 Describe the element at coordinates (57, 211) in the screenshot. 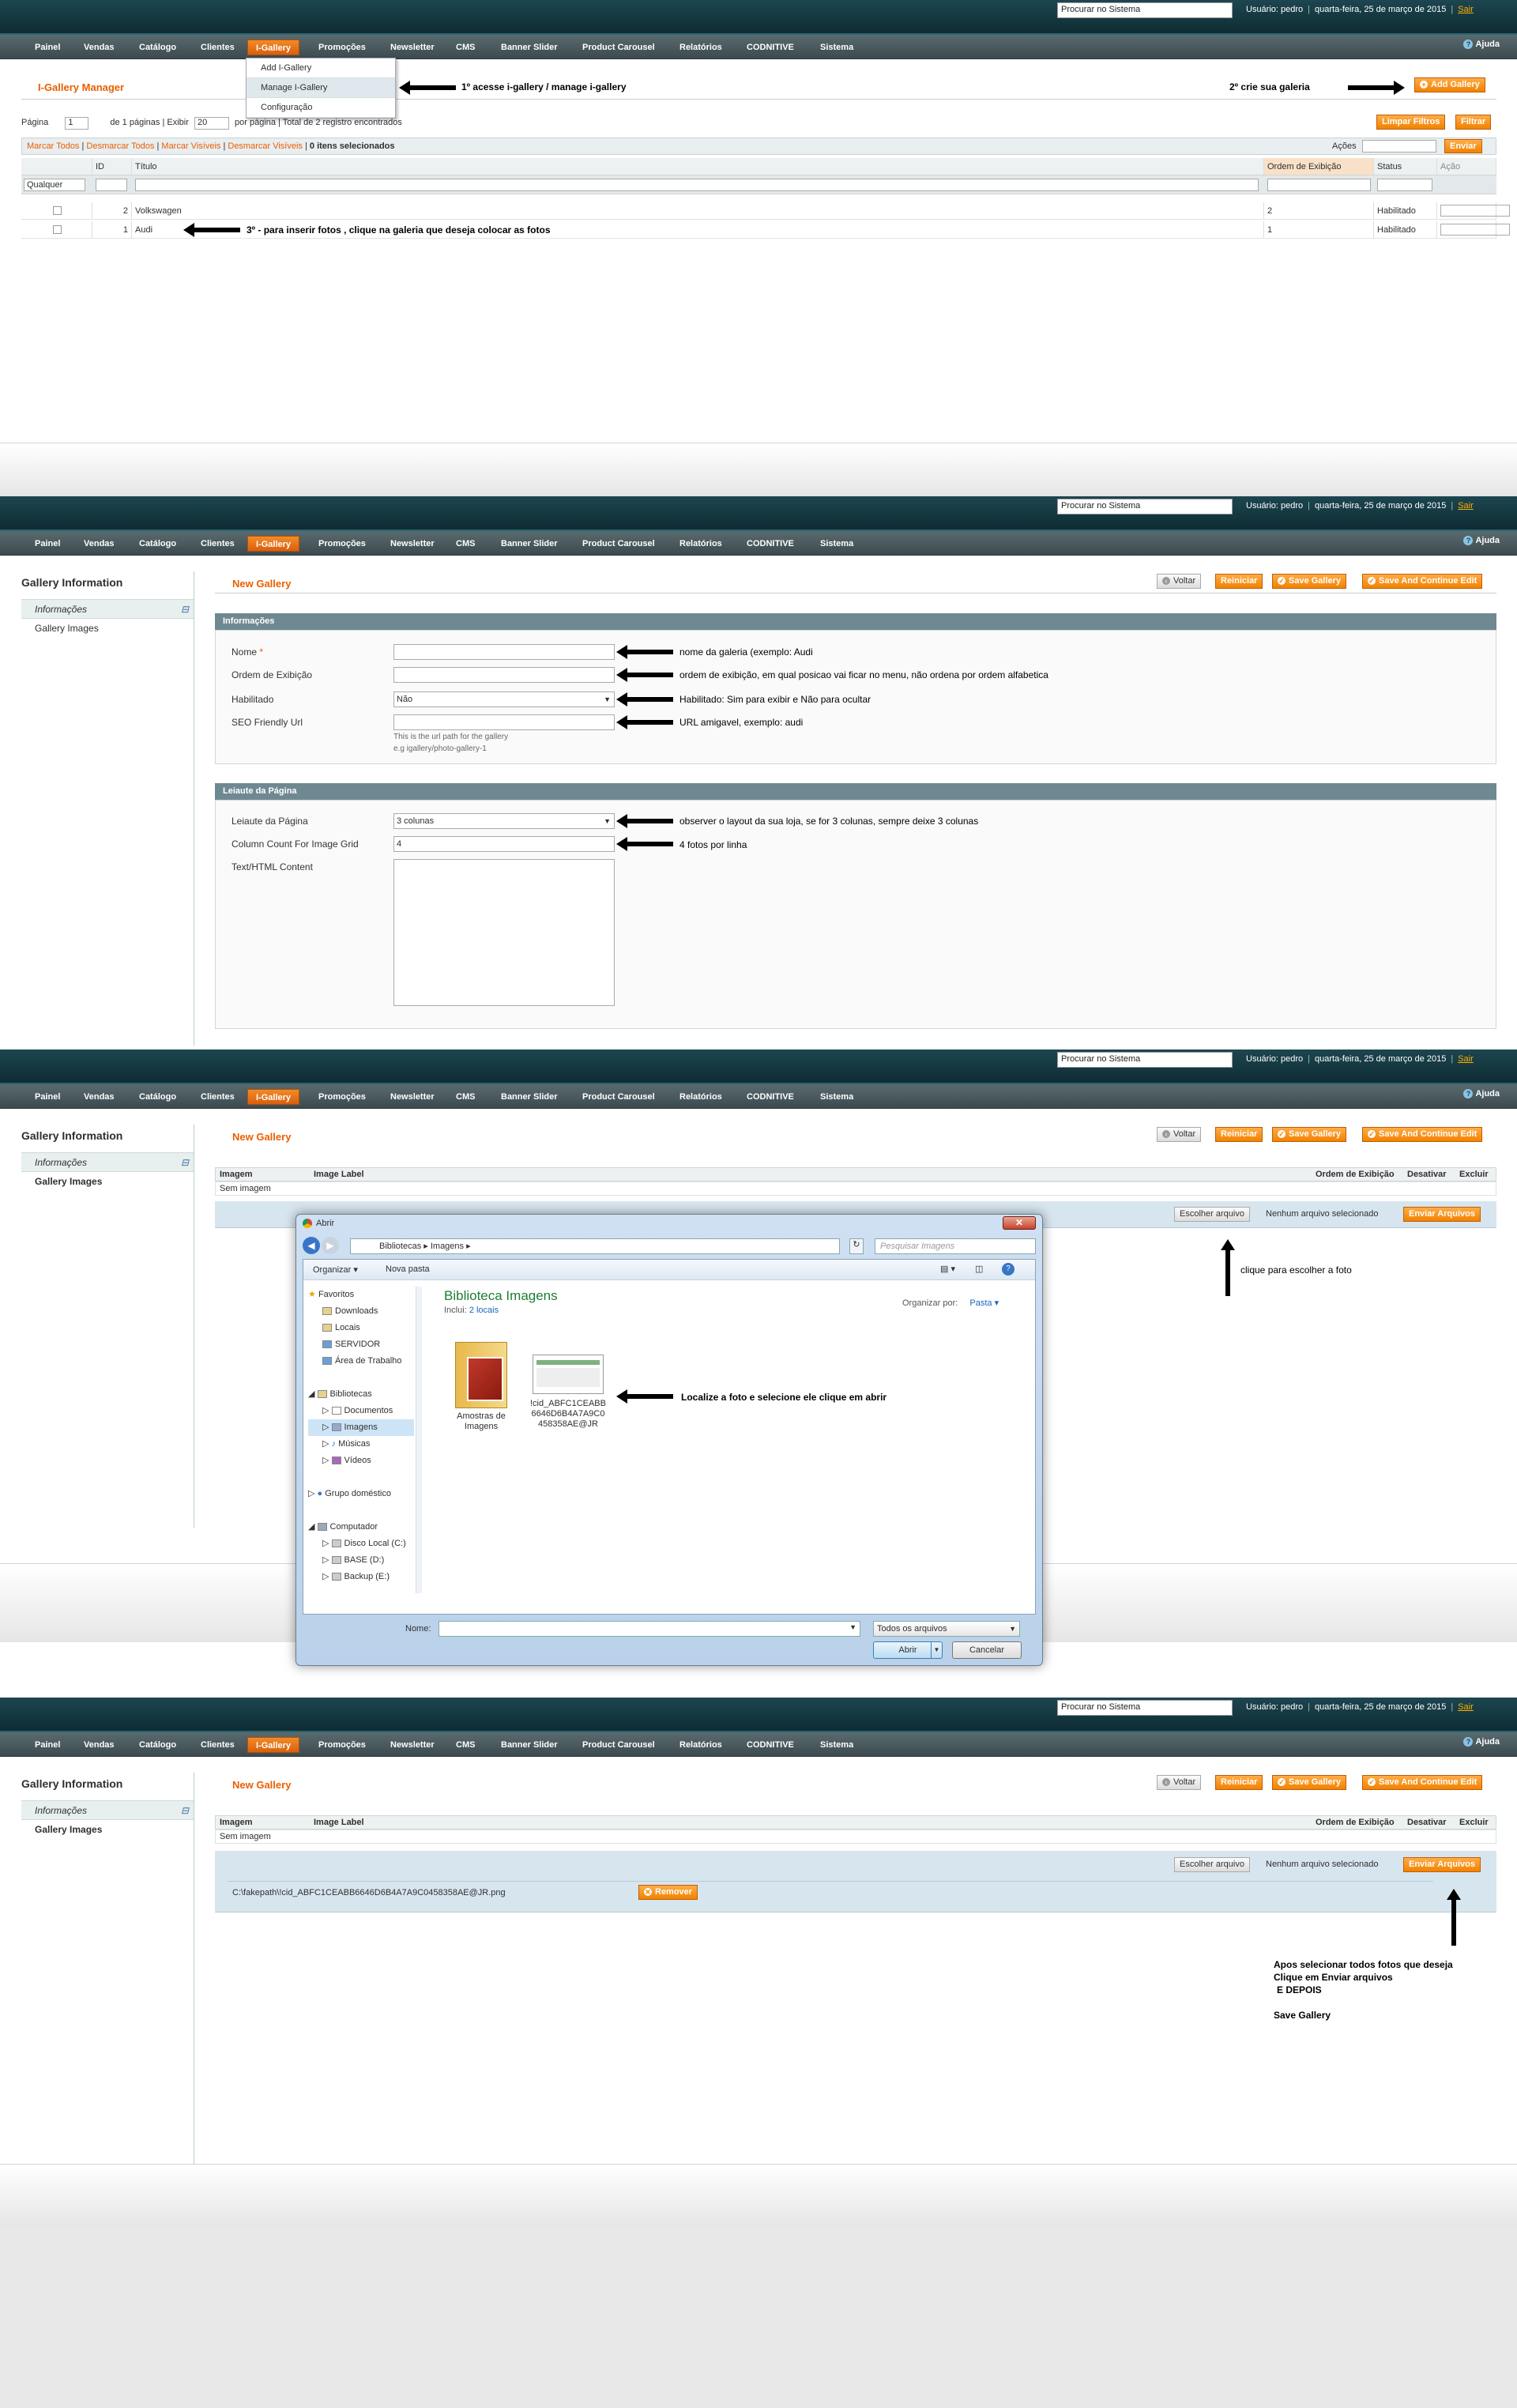

I see `row-checkbox` at that location.